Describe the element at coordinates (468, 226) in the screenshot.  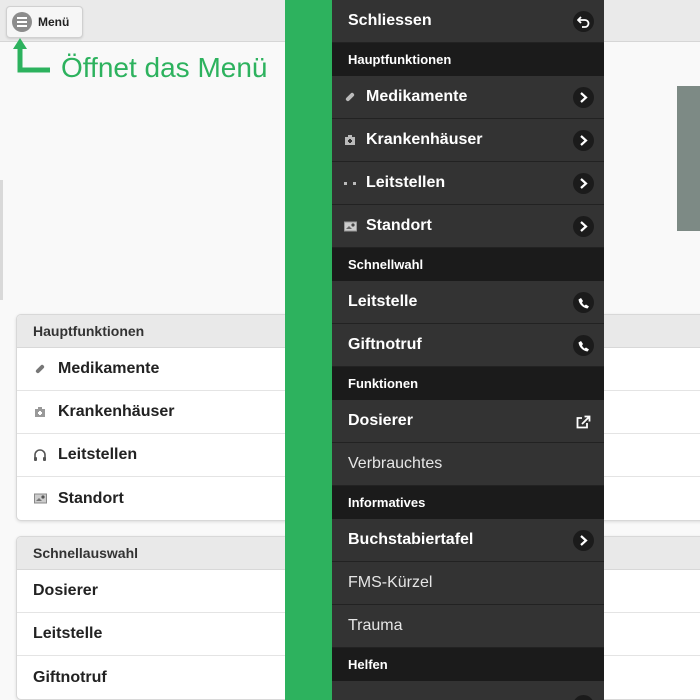
I see `menu-item-standort: Standort` at that location.